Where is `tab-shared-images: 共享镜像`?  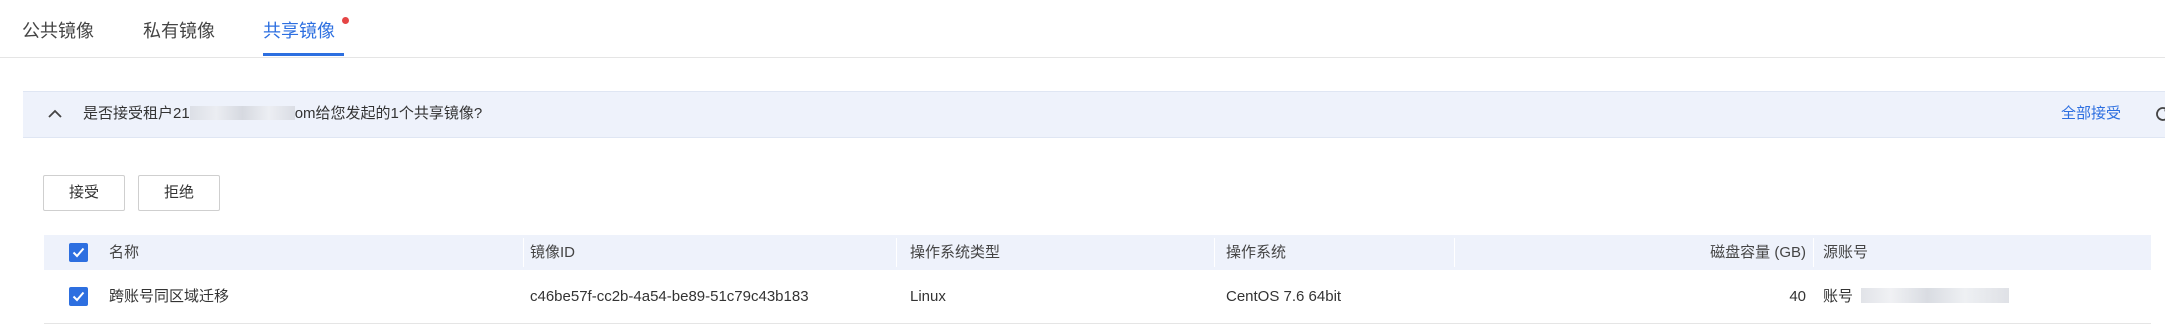
tab-shared-images: 共享镜像 is located at coordinates (299, 31).